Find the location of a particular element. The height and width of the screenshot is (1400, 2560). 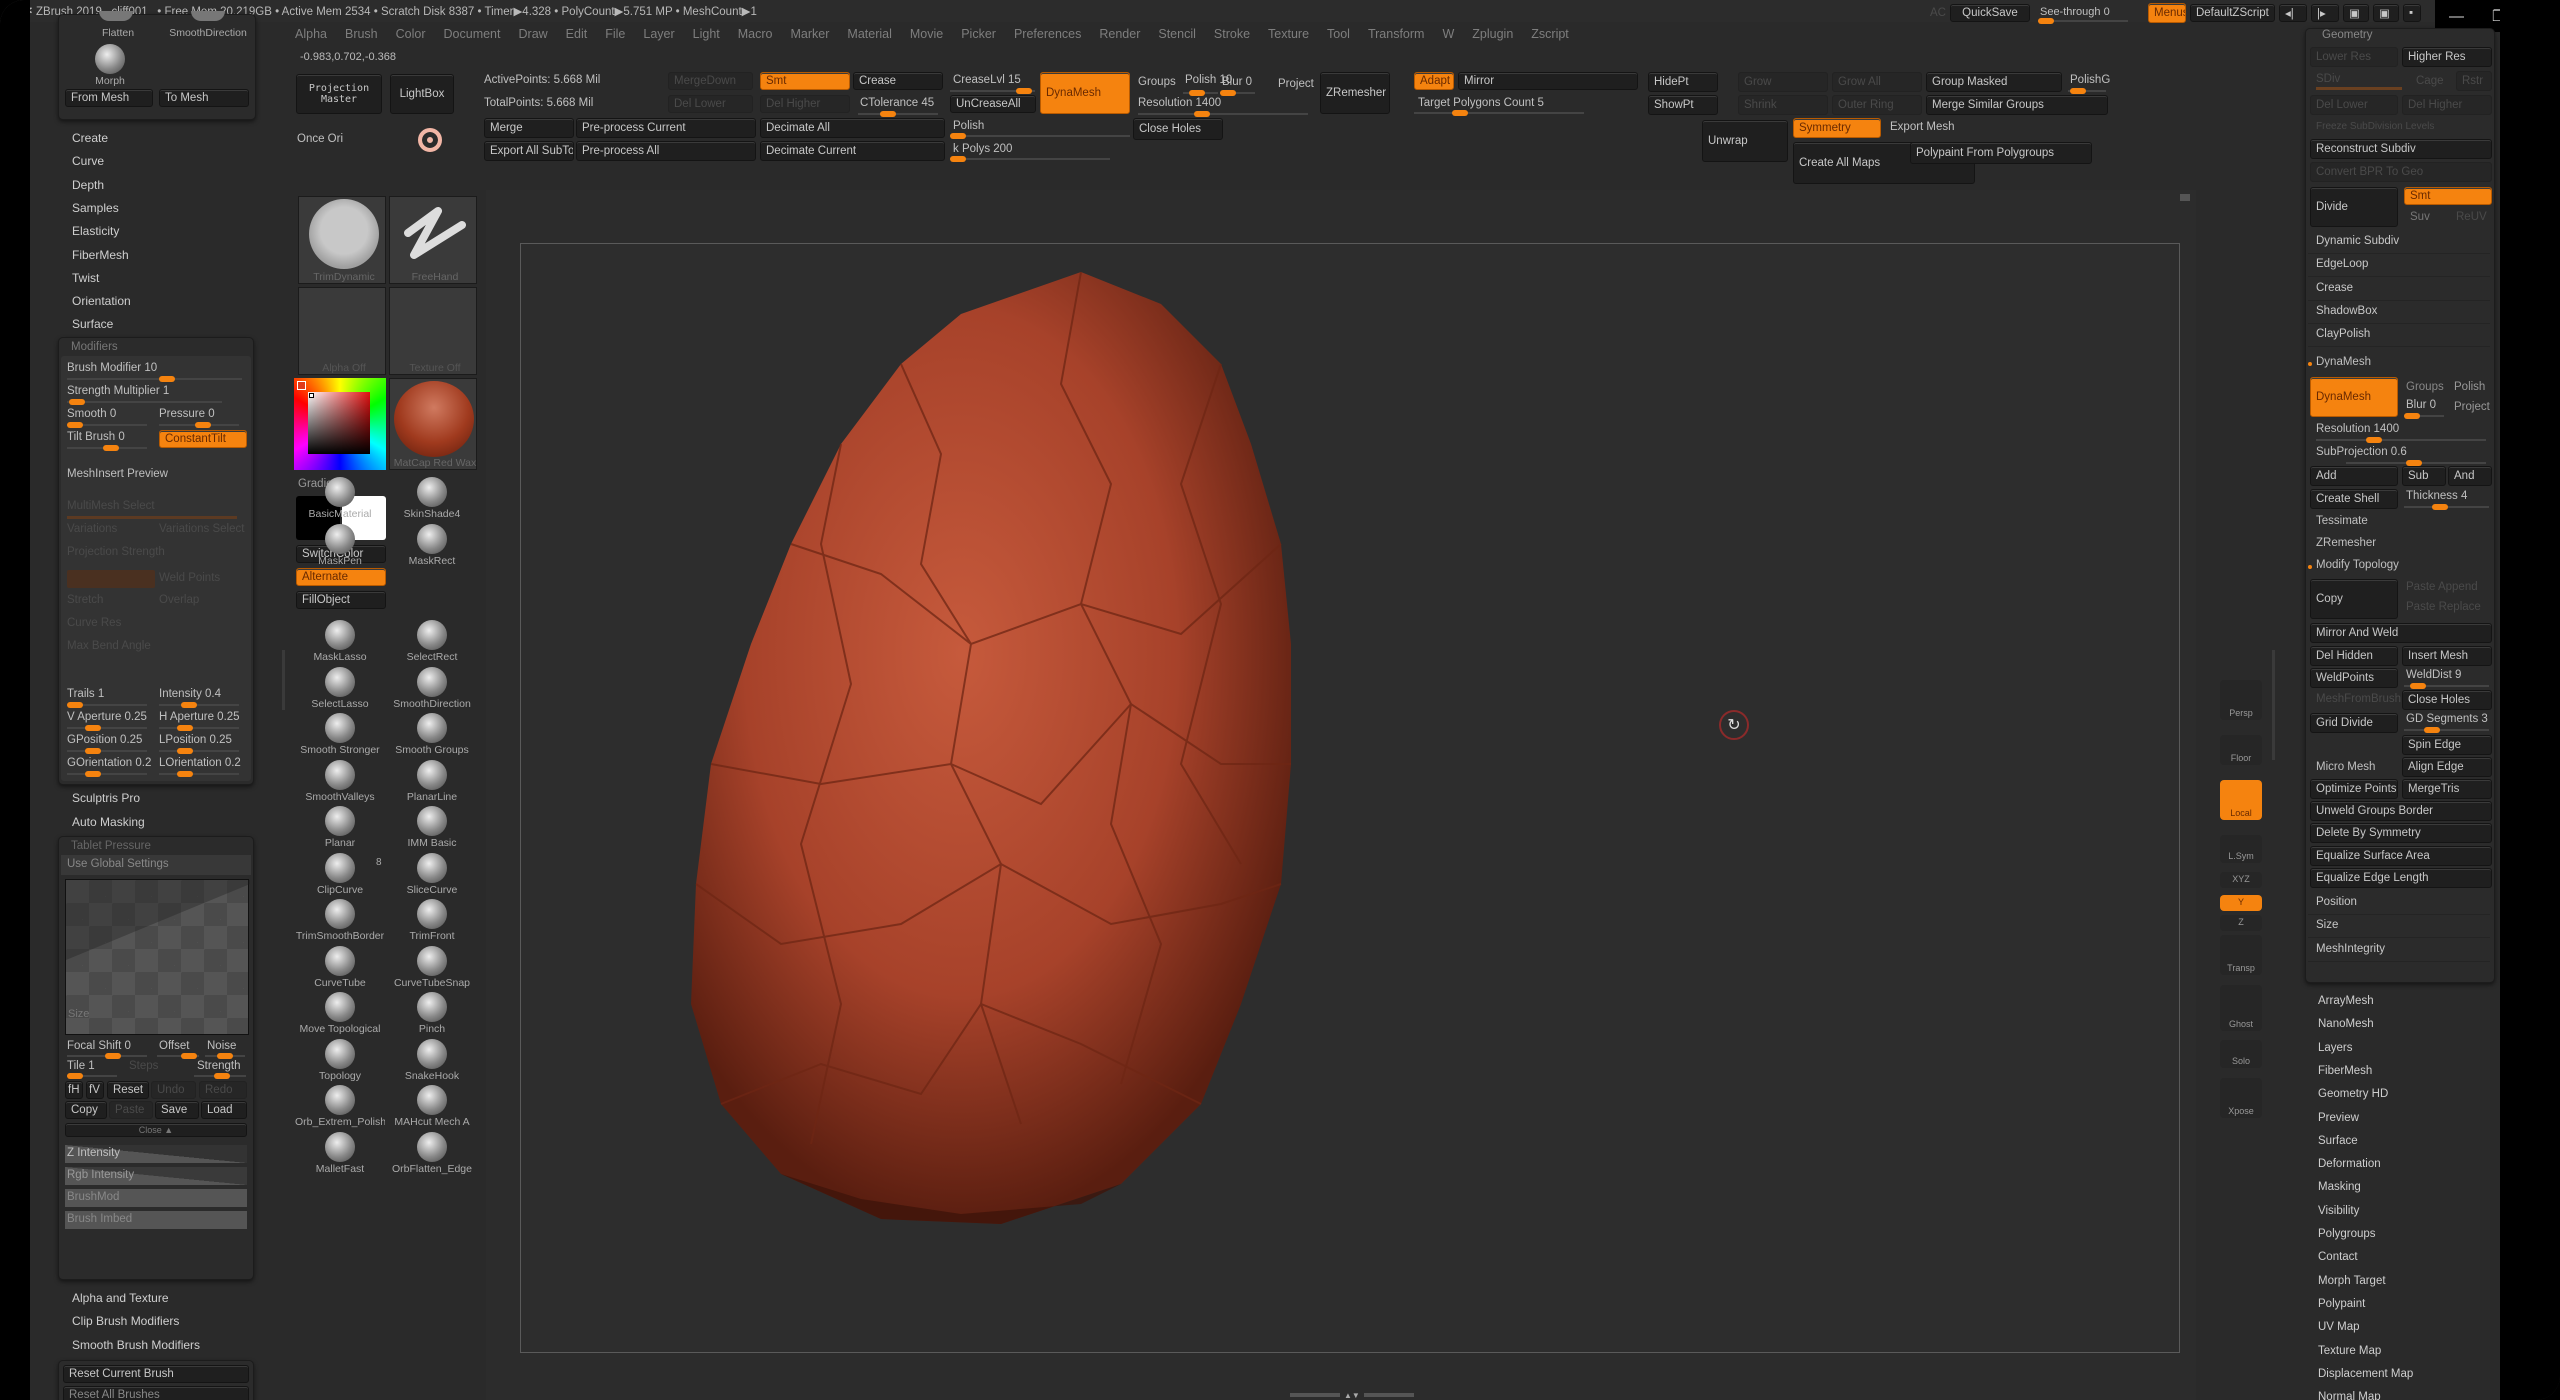

floor-view-button: Floor is located at coordinates (2241, 750).